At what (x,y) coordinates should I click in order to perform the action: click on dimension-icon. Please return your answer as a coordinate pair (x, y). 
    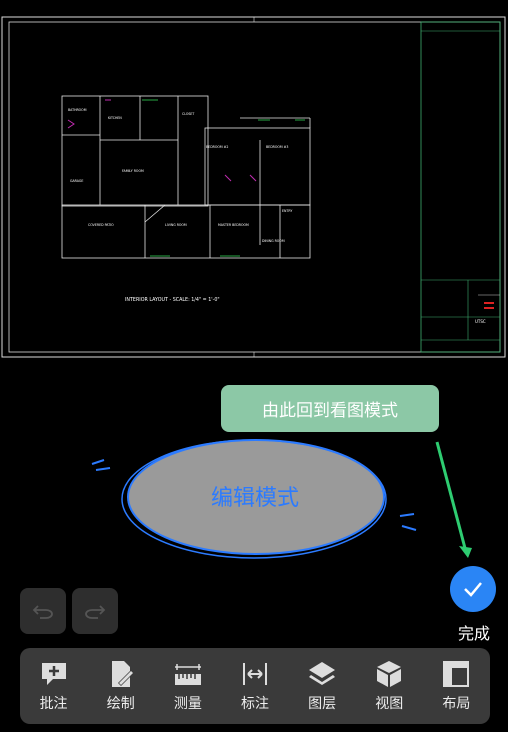
    Looking at the image, I should click on (254, 674).